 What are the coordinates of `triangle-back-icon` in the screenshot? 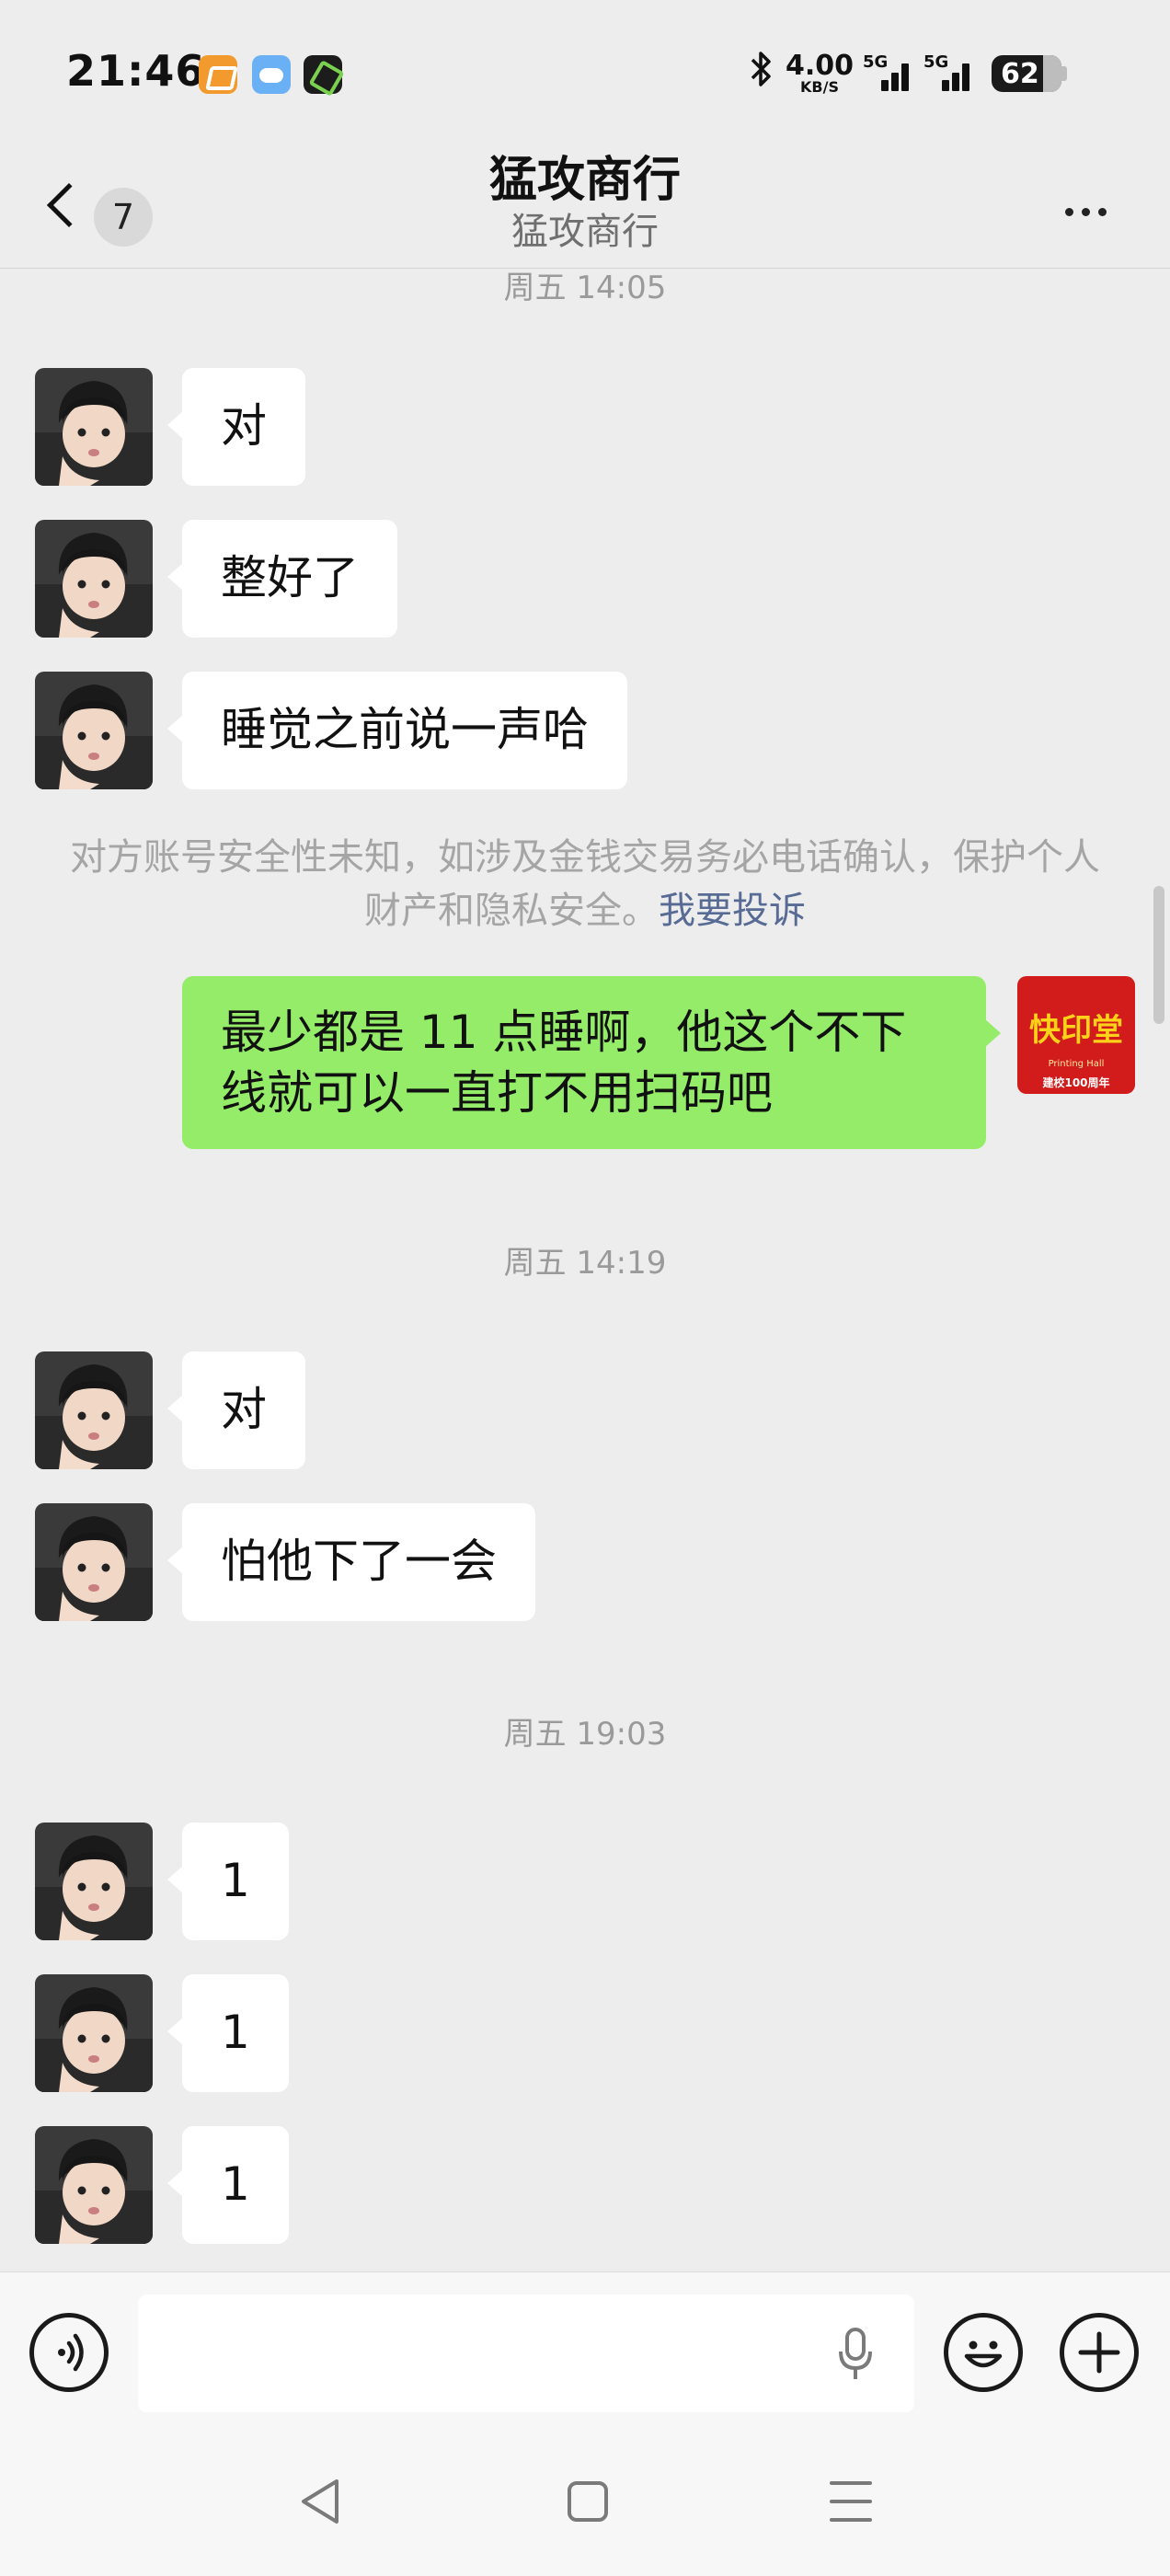 It's located at (320, 2501).